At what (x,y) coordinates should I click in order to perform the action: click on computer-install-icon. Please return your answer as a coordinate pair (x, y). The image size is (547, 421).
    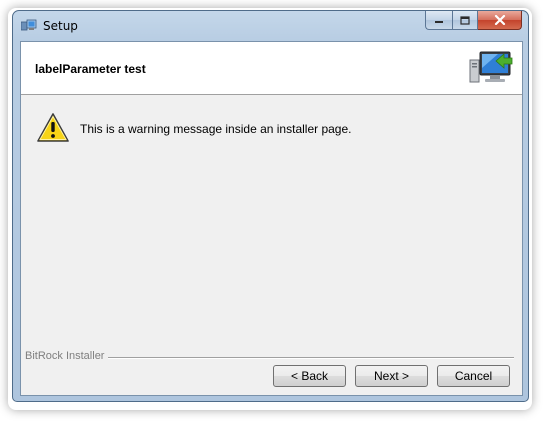
    Looking at the image, I should click on (491, 67).